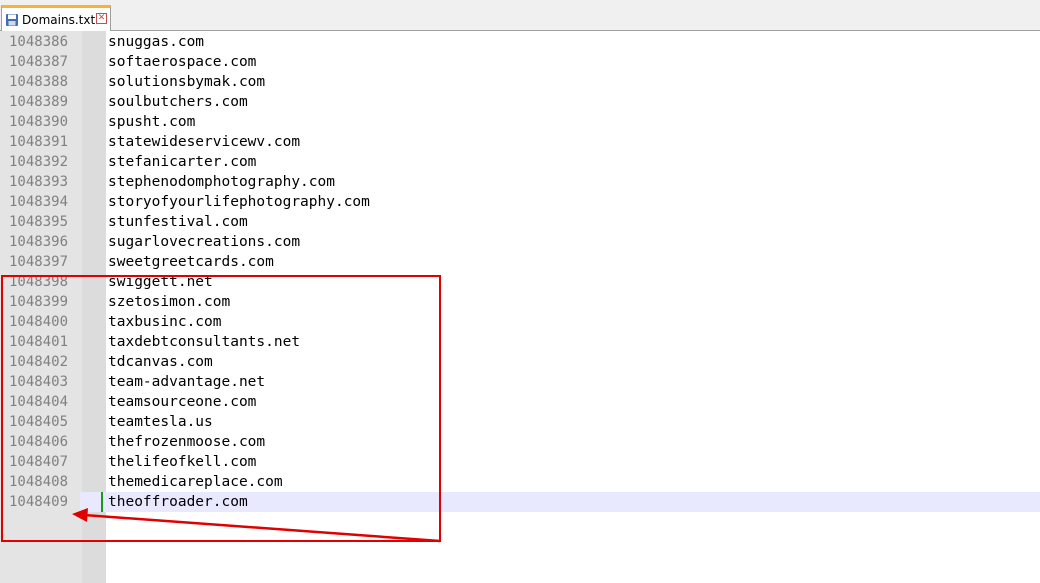 Image resolution: width=1040 pixels, height=583 pixels. What do you see at coordinates (102, 502) in the screenshot?
I see `text-caret` at bounding box center [102, 502].